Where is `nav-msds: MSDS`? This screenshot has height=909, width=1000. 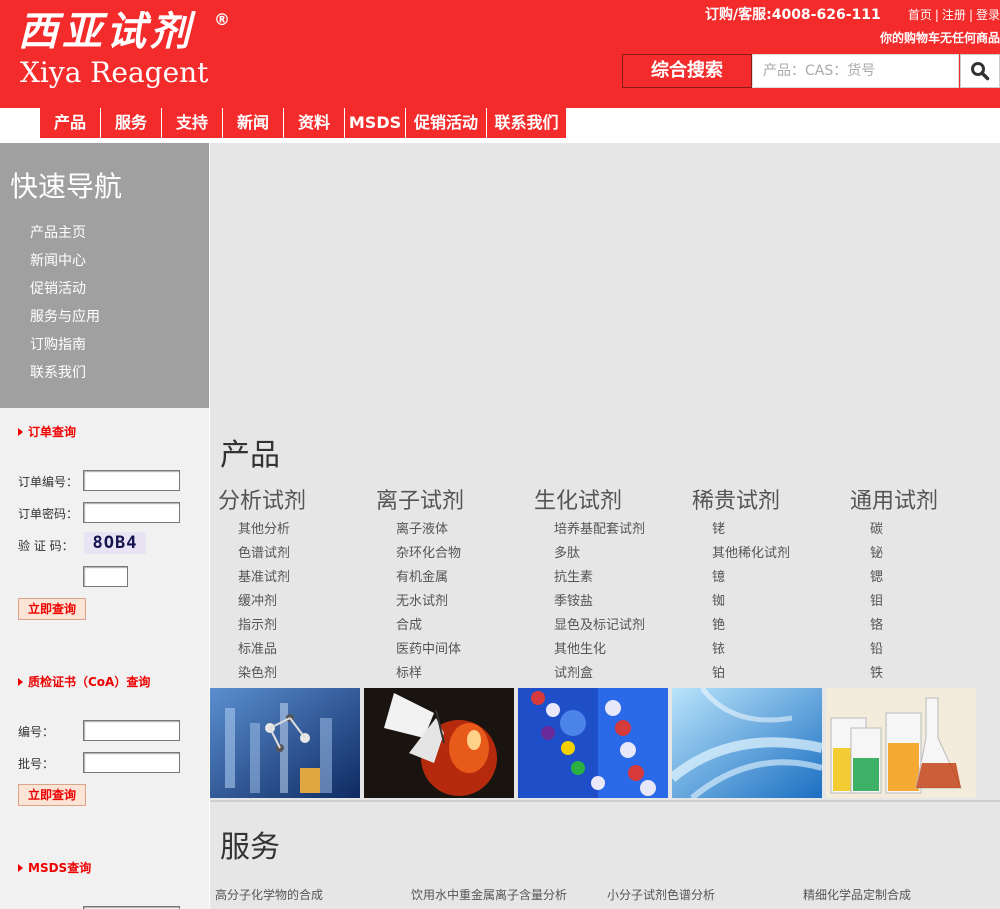
nav-msds: MSDS is located at coordinates (375, 123).